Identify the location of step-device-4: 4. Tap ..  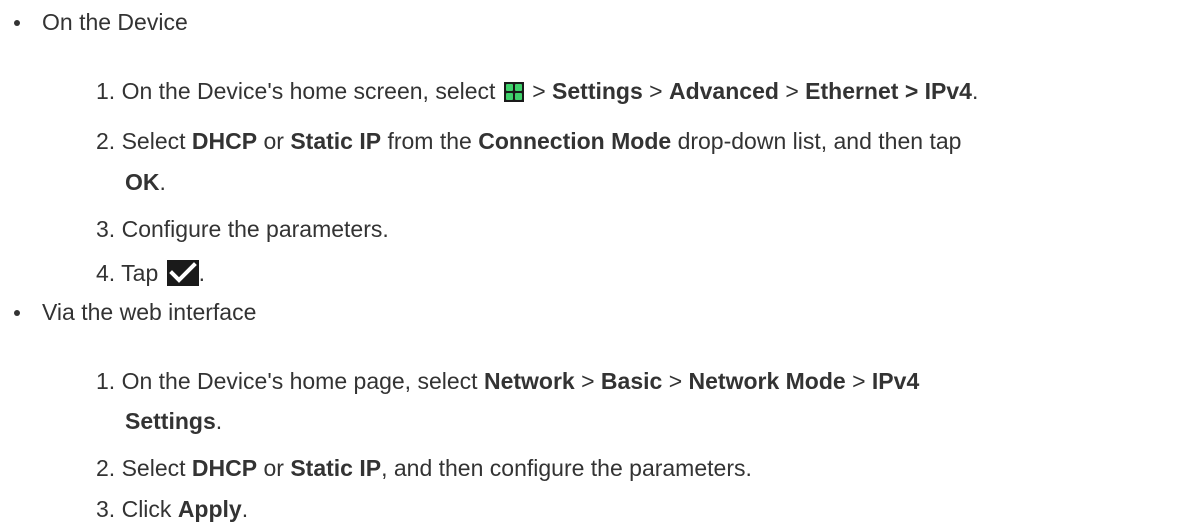
(150, 273).